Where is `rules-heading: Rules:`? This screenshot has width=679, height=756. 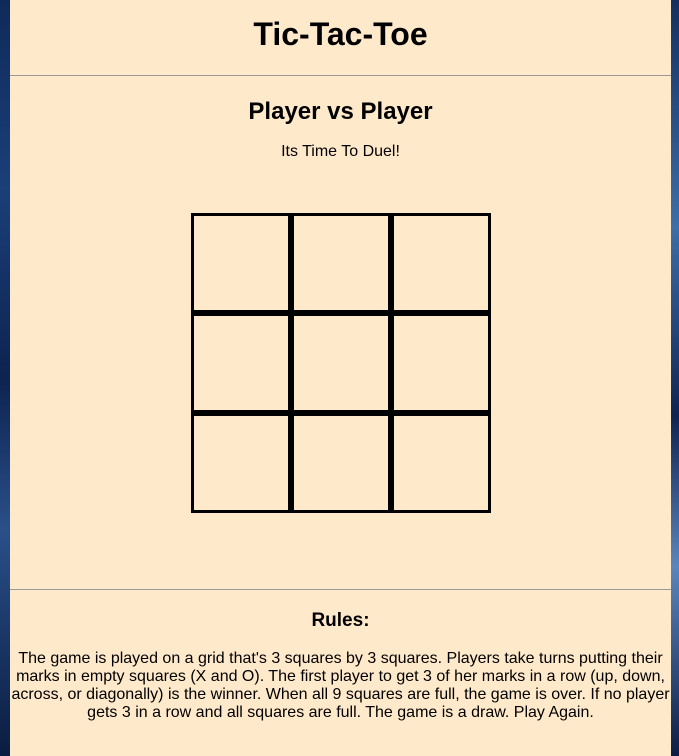 rules-heading: Rules: is located at coordinates (340, 620).